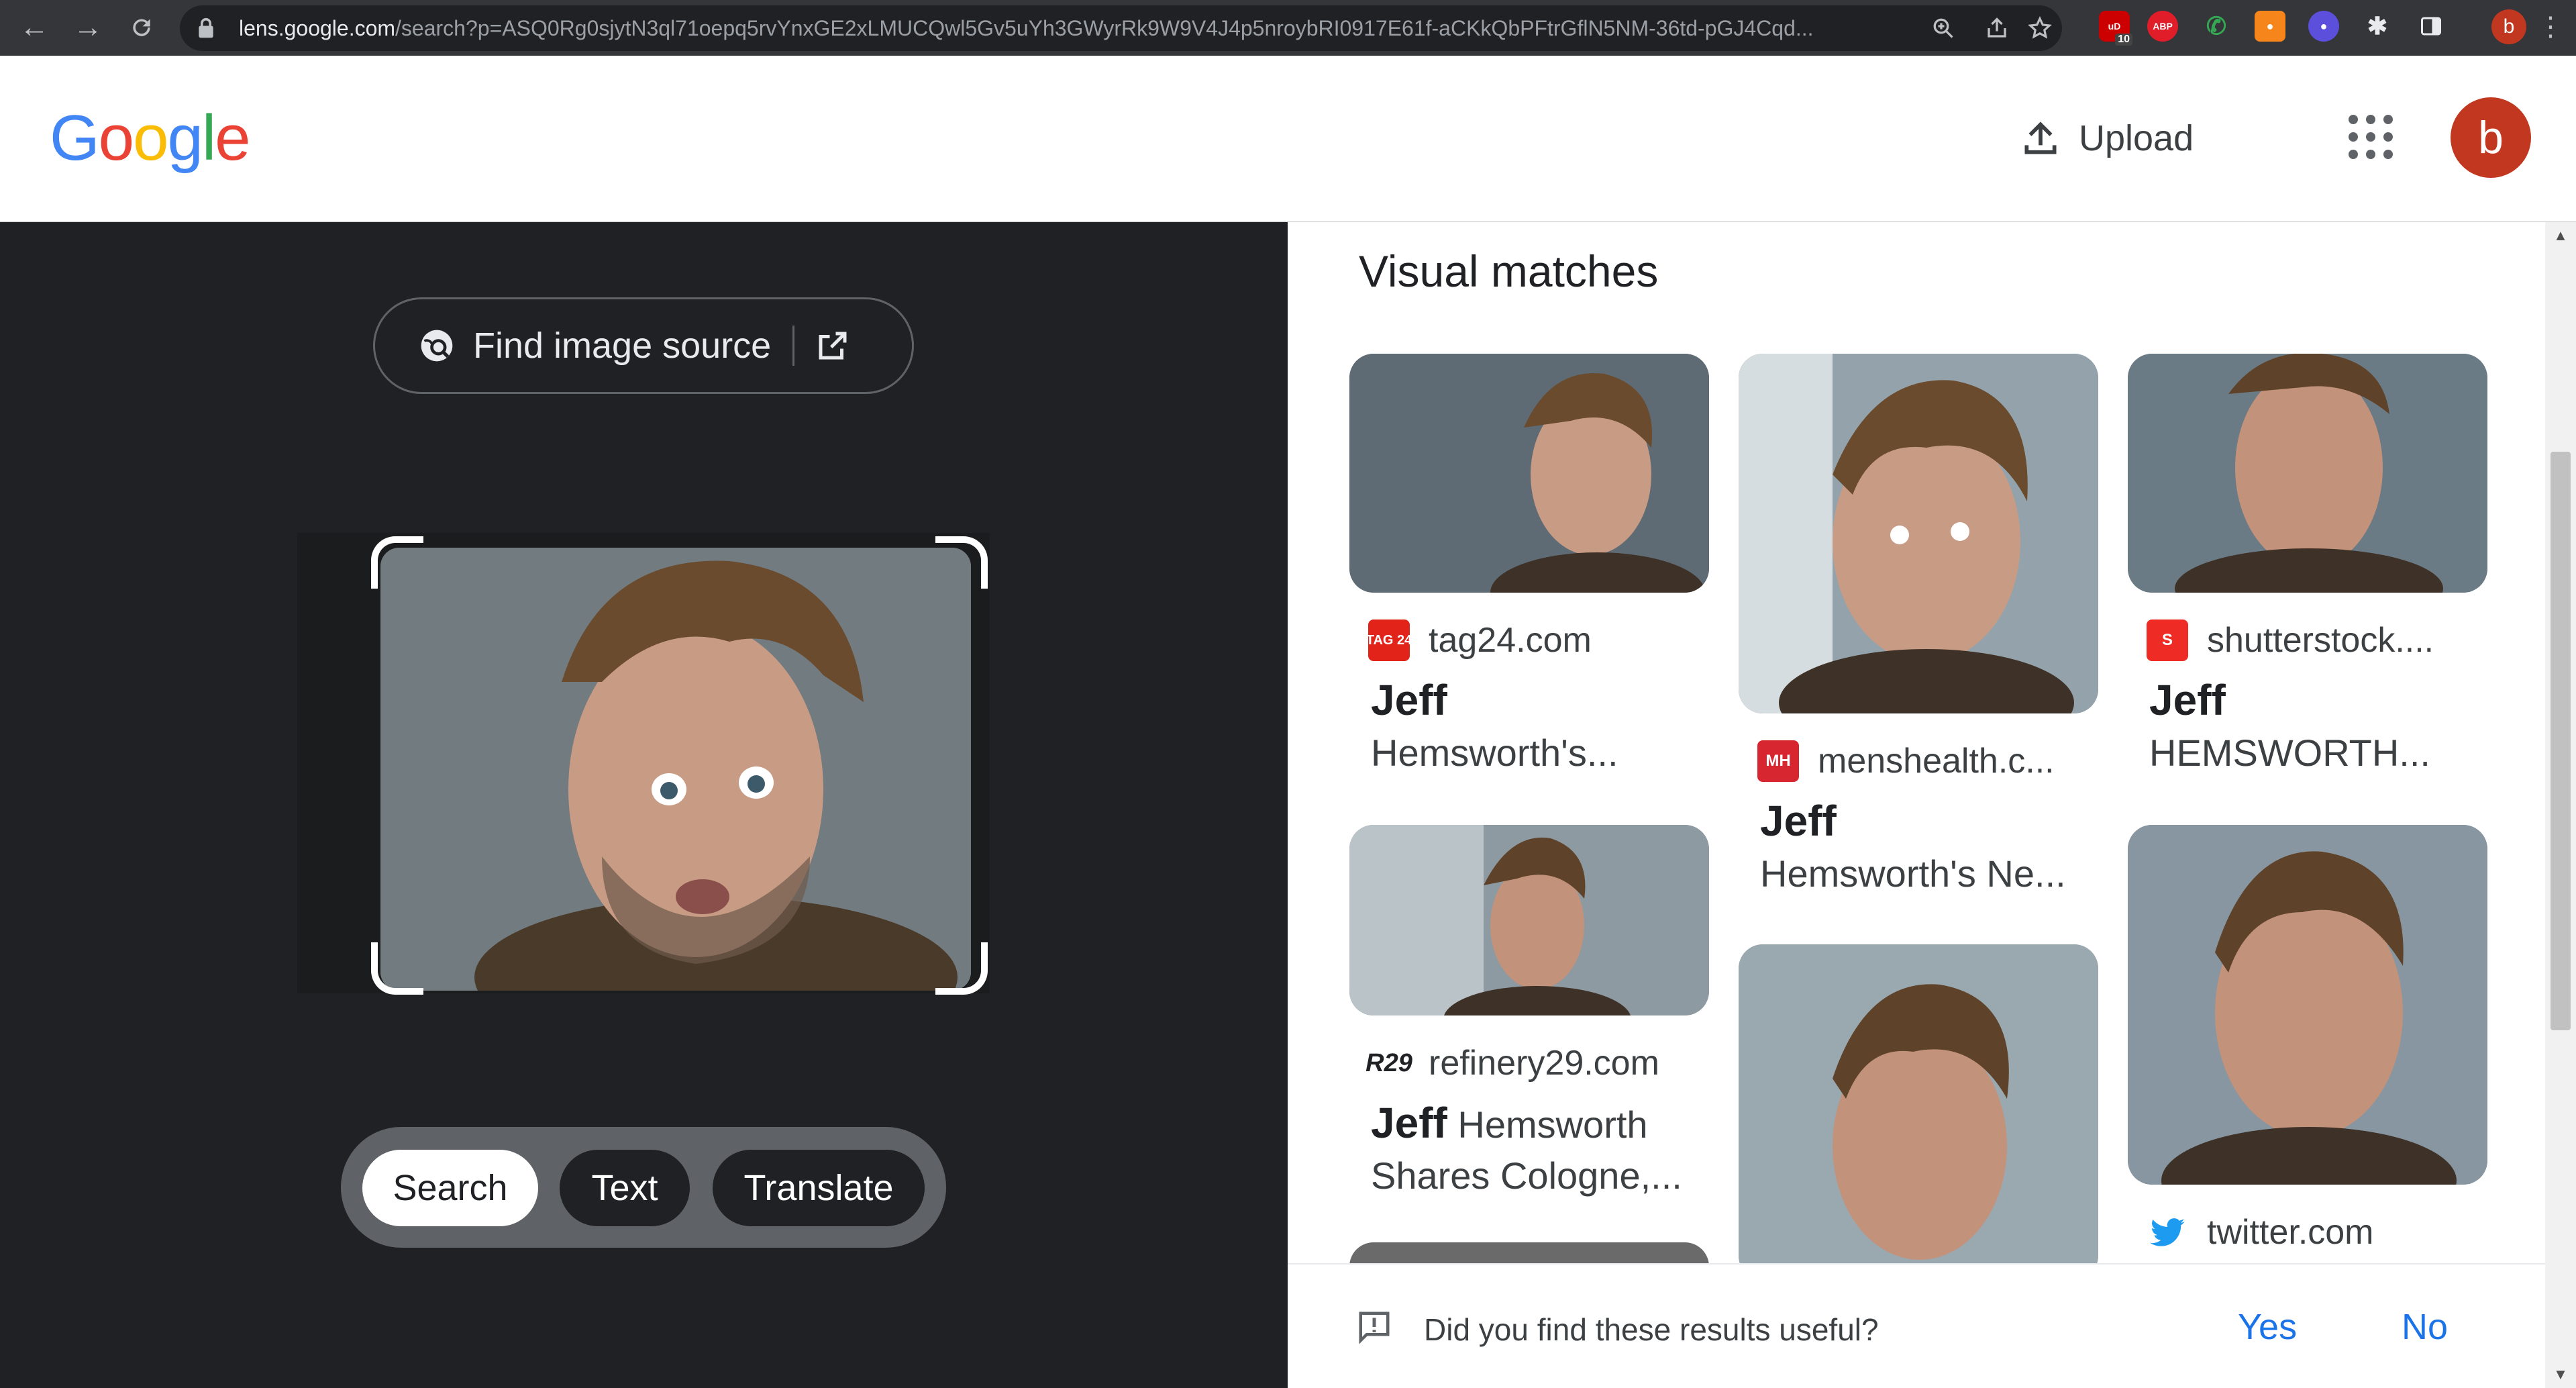 This screenshot has width=2576, height=1388. Describe the element at coordinates (2550, 26) in the screenshot. I see `more-menu-icon: ⋮` at that location.